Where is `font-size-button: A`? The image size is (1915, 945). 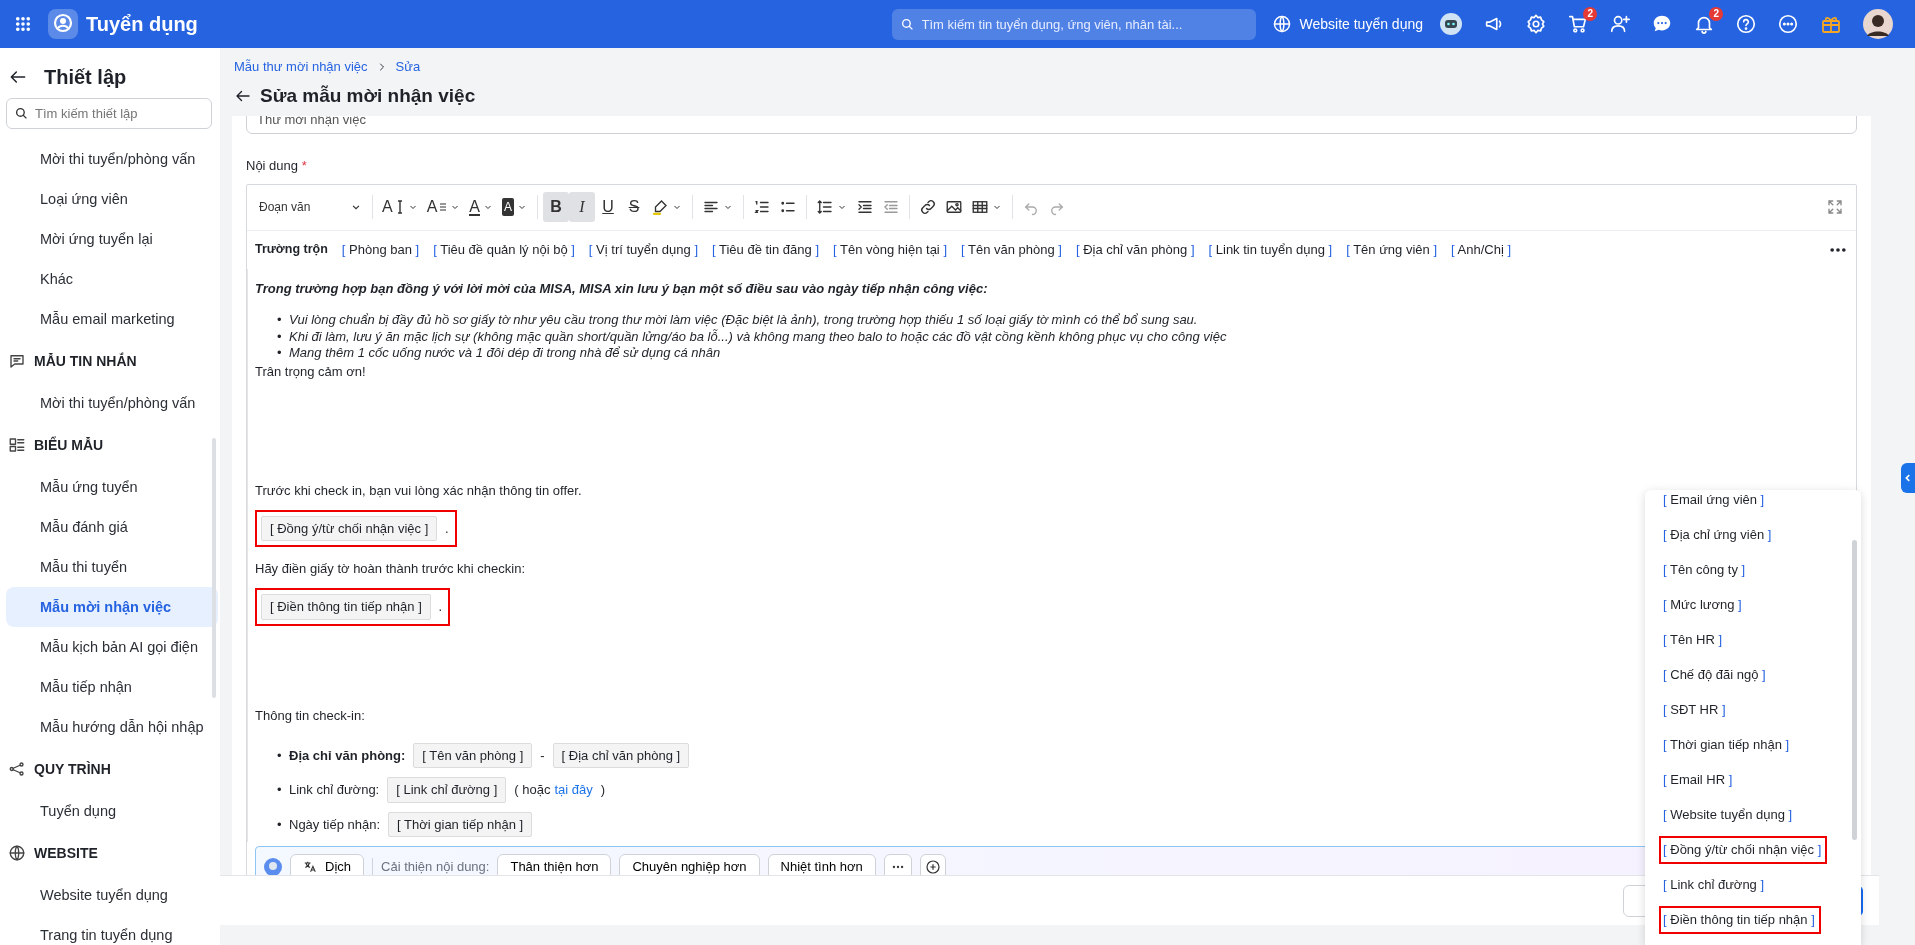 font-size-button: A is located at coordinates (400, 207).